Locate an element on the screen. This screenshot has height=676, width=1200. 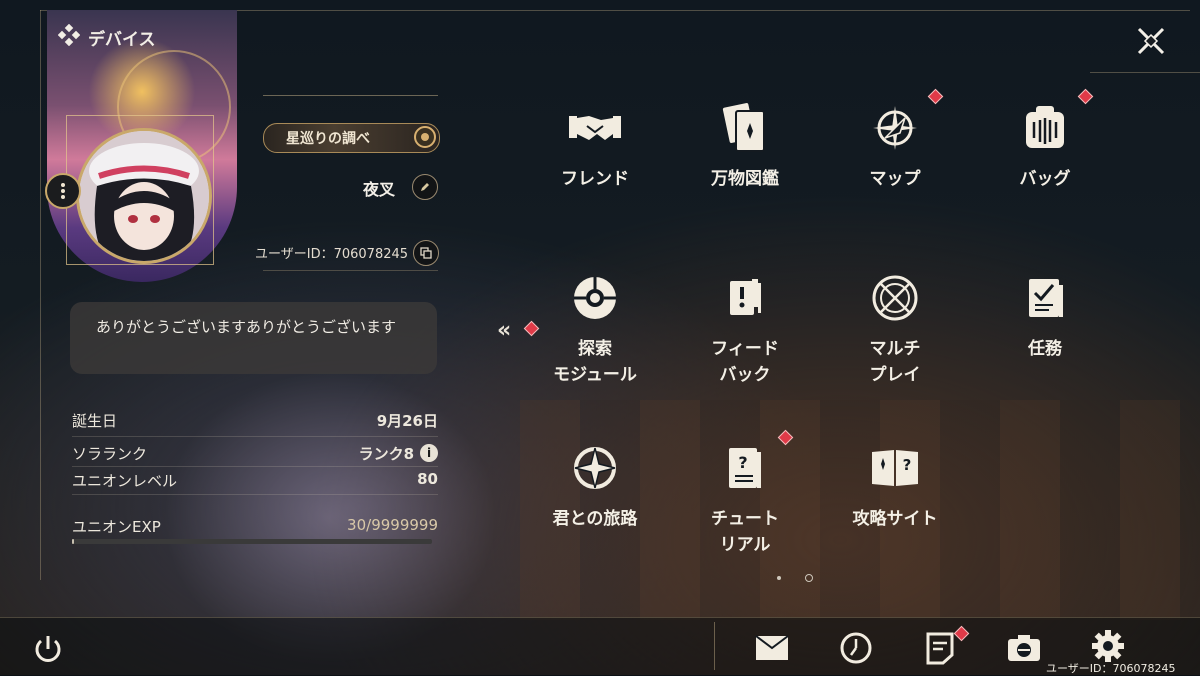
more-vertical-icon is located at coordinates (63, 191).